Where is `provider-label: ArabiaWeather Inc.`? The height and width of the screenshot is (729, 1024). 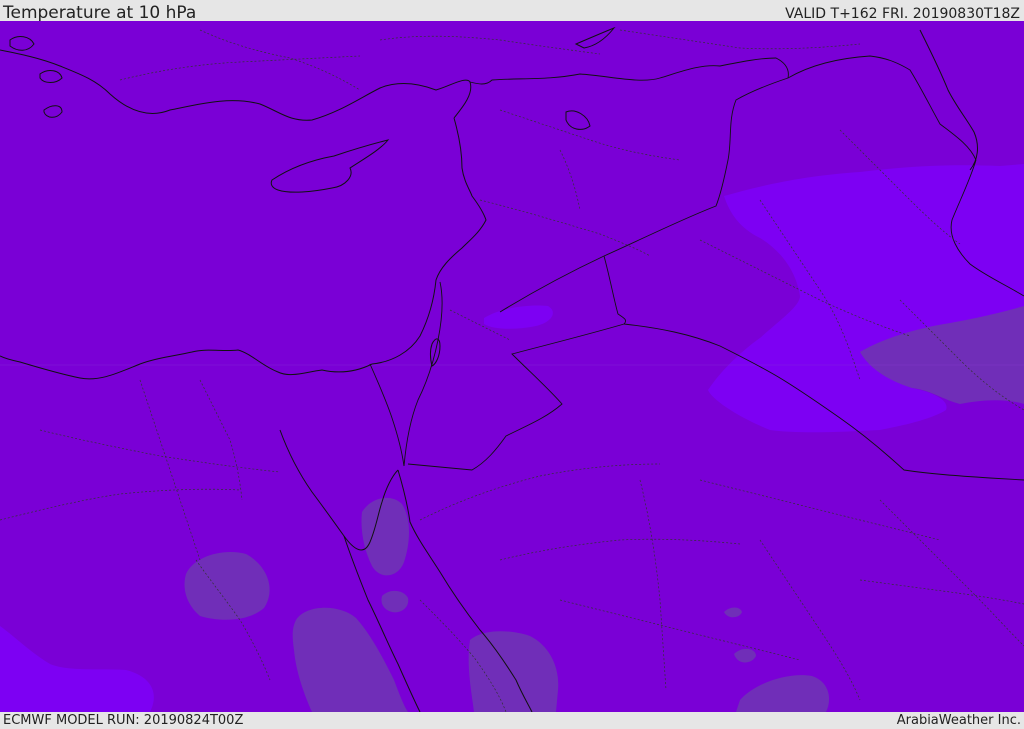
provider-label: ArabiaWeather Inc. is located at coordinates (958, 720).